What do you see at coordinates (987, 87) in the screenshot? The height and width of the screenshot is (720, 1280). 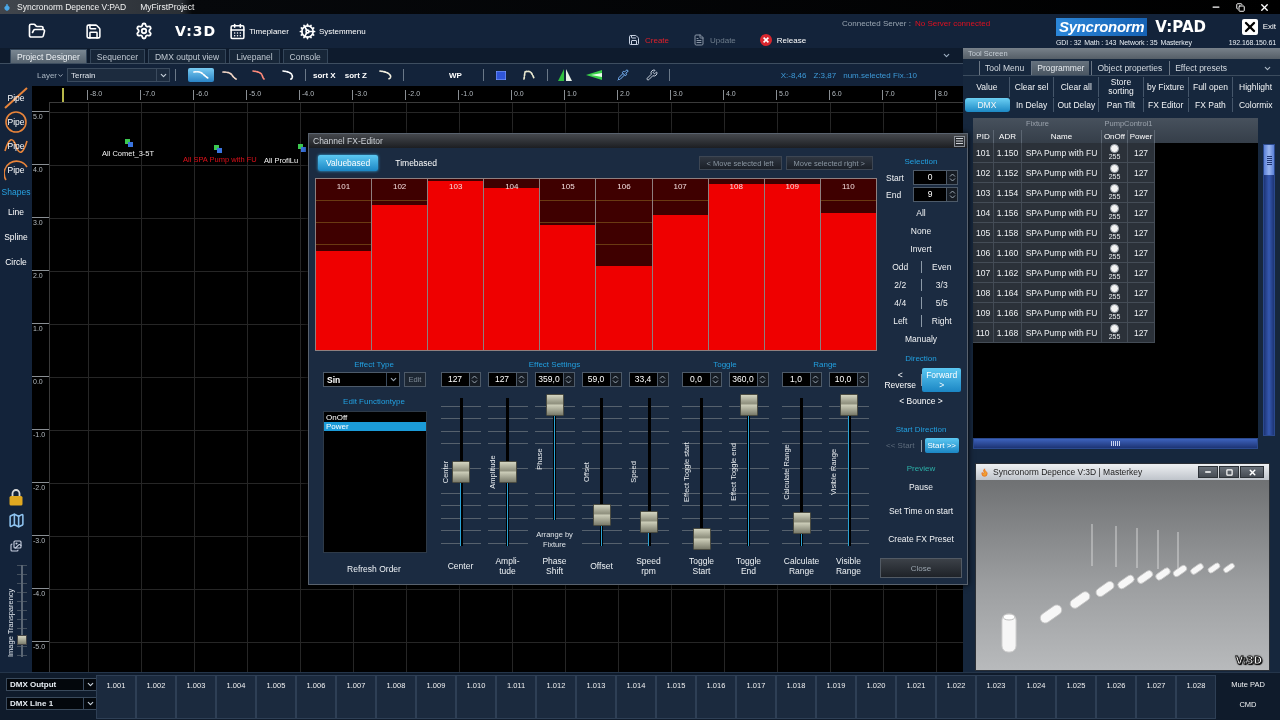 I see `programmer-button: Value` at bounding box center [987, 87].